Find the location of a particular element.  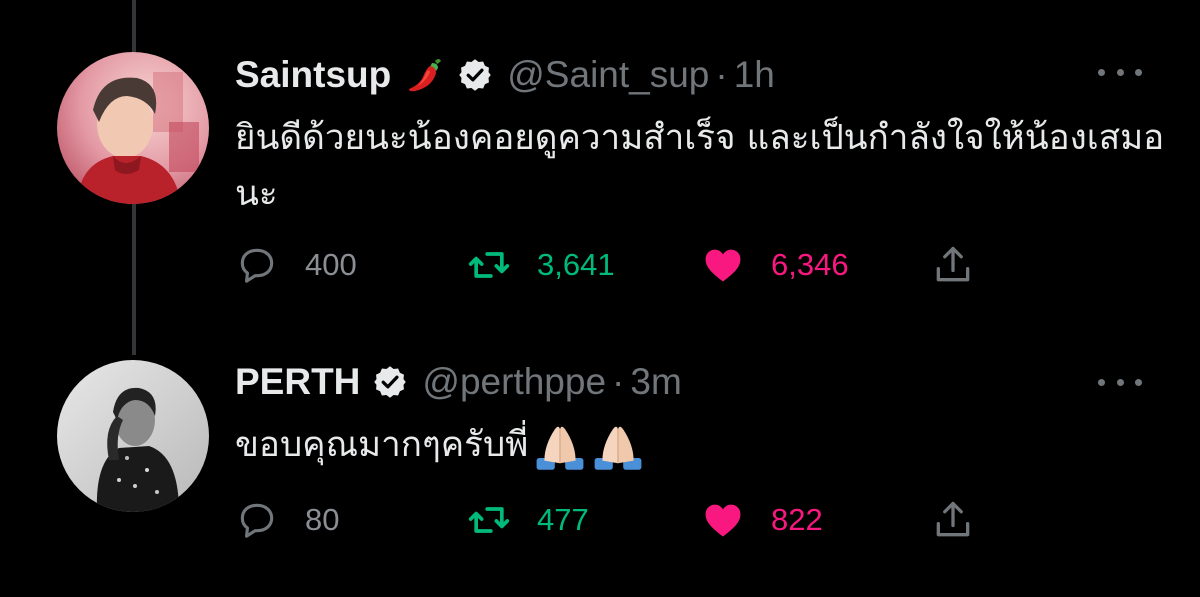

tweet-text: ขอบคุณมากๆครับพี่ is located at coordinates (382, 445).